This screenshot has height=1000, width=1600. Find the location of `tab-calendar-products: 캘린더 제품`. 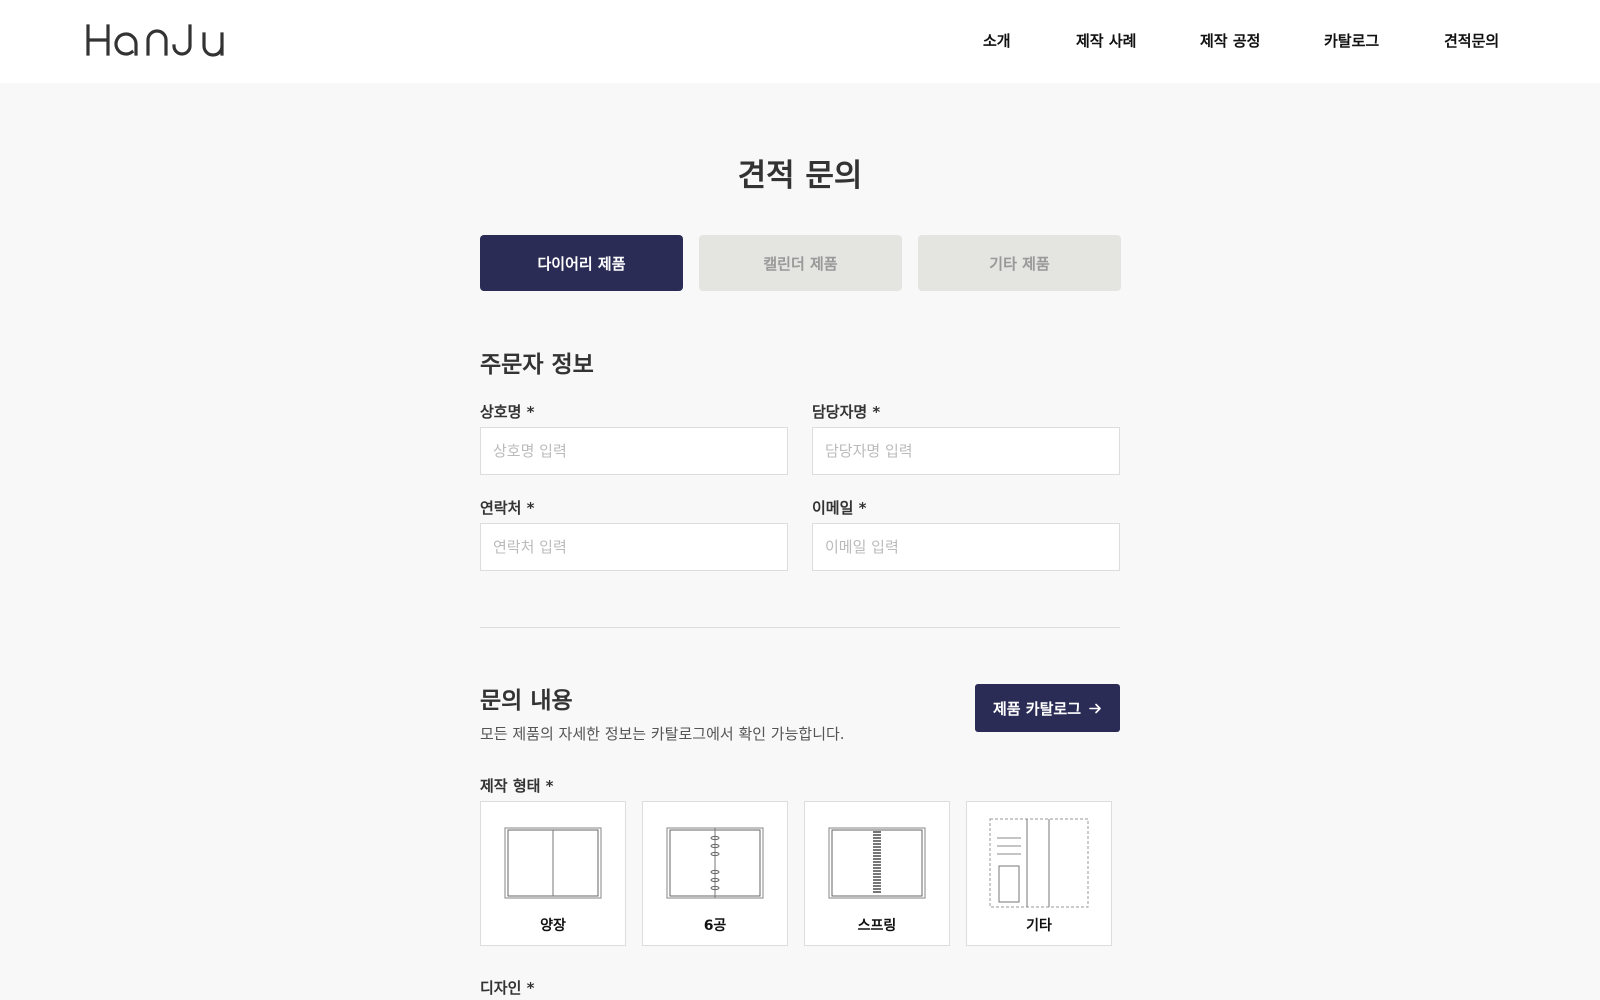

tab-calendar-products: 캘린더 제품 is located at coordinates (800, 263).